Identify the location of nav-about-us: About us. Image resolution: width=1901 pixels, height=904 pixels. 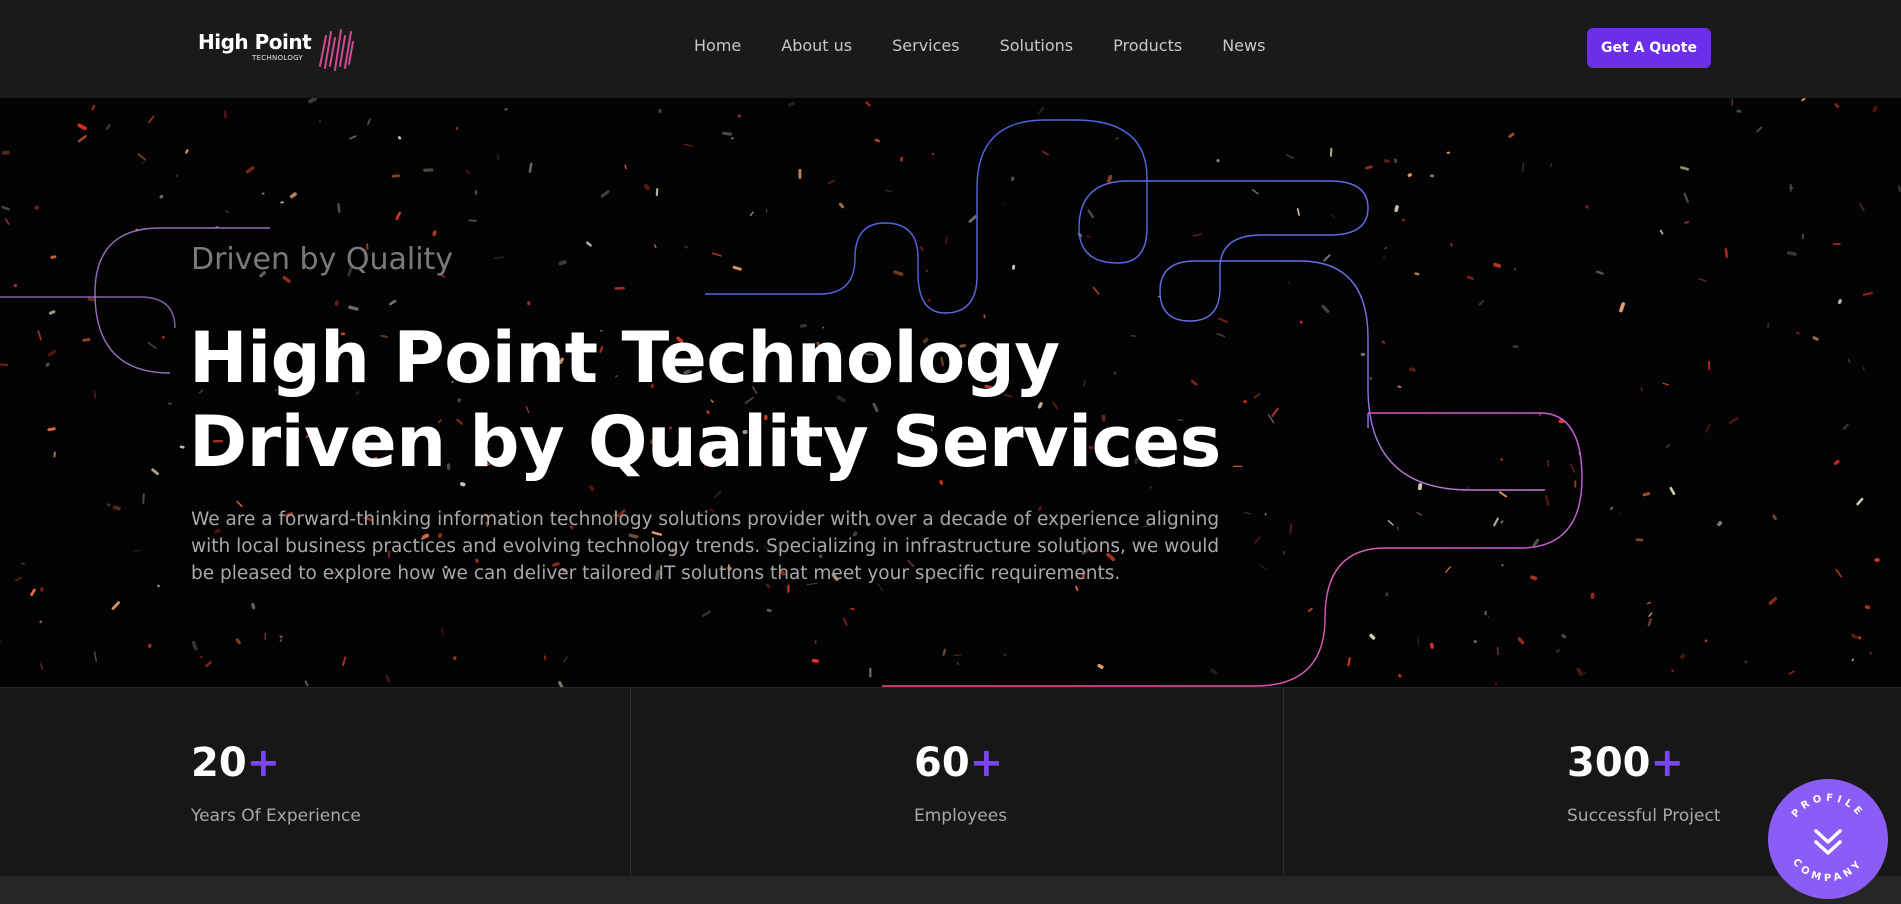
(816, 45).